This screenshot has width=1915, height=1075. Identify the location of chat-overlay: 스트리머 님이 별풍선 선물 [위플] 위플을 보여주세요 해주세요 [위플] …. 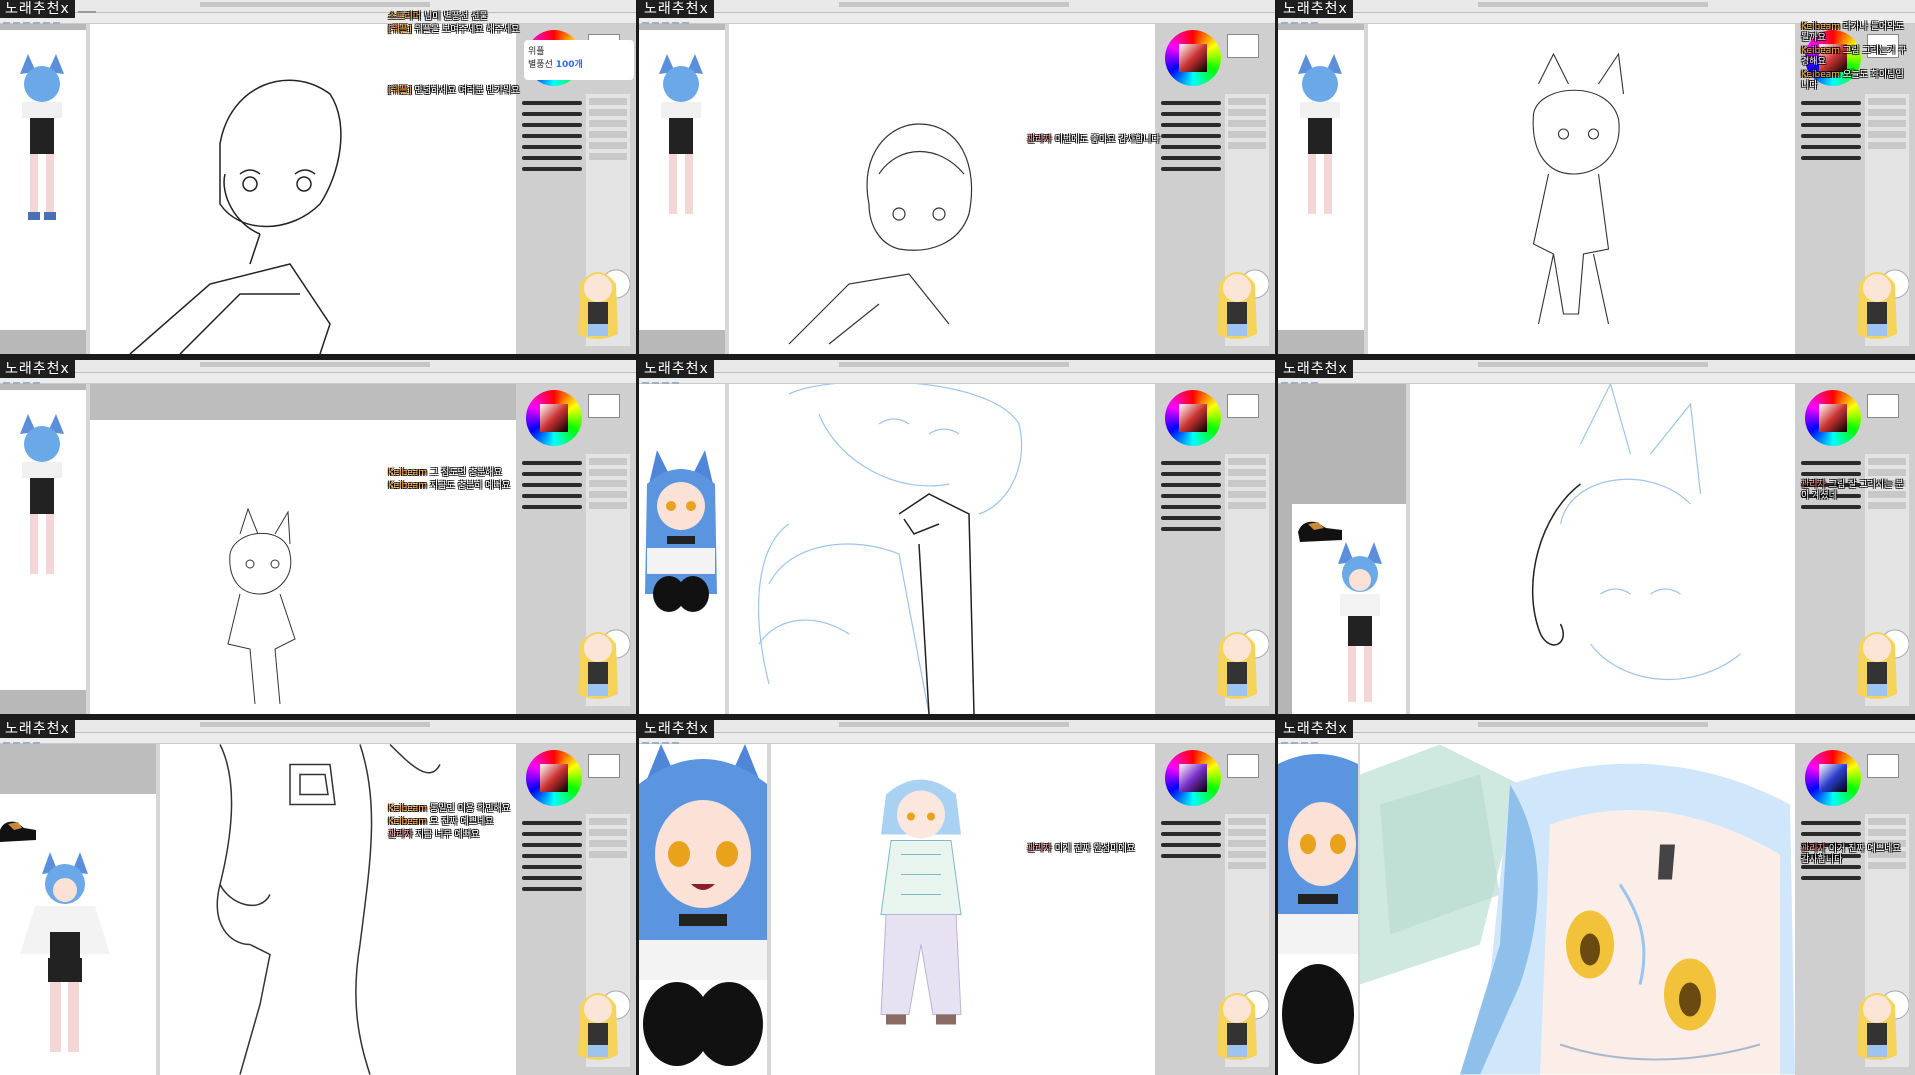
(463, 55).